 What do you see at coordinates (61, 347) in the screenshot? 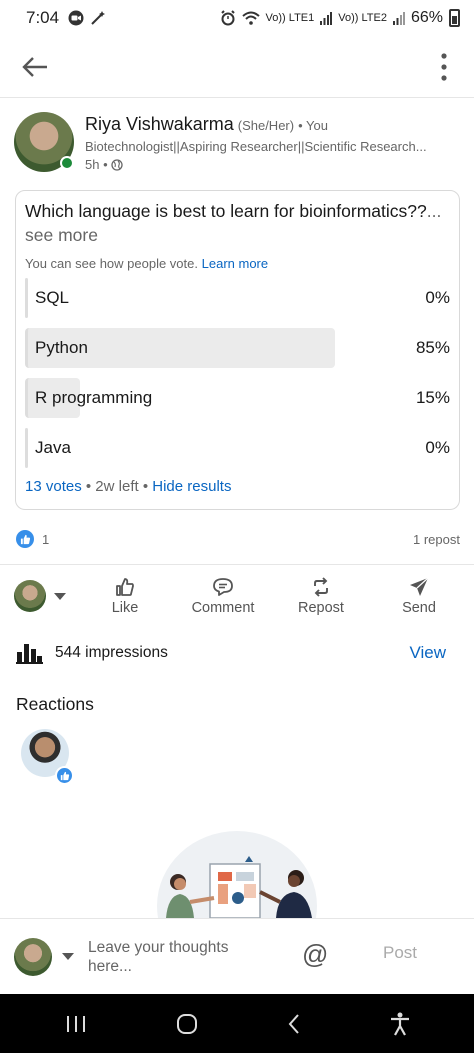
I see `poll-option-label: Python` at bounding box center [61, 347].